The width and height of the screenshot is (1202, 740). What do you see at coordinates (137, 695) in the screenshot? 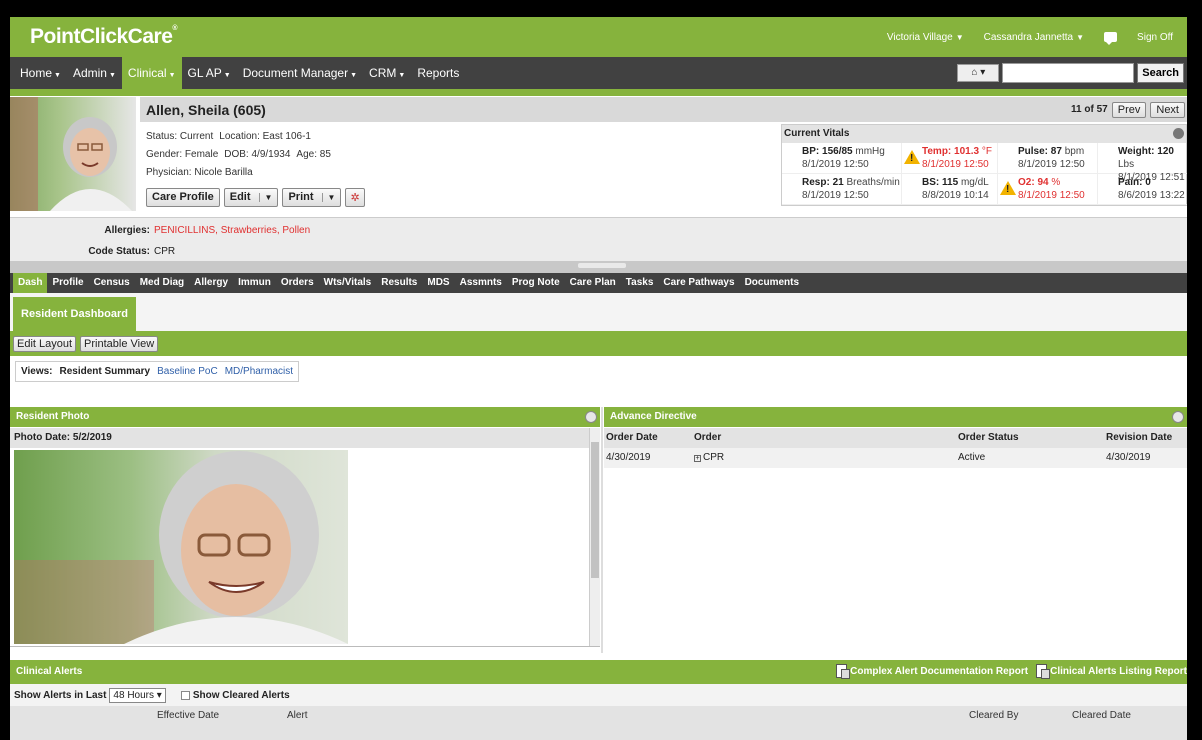
I see `alerts-range-select: 48 Hours ▾` at bounding box center [137, 695].